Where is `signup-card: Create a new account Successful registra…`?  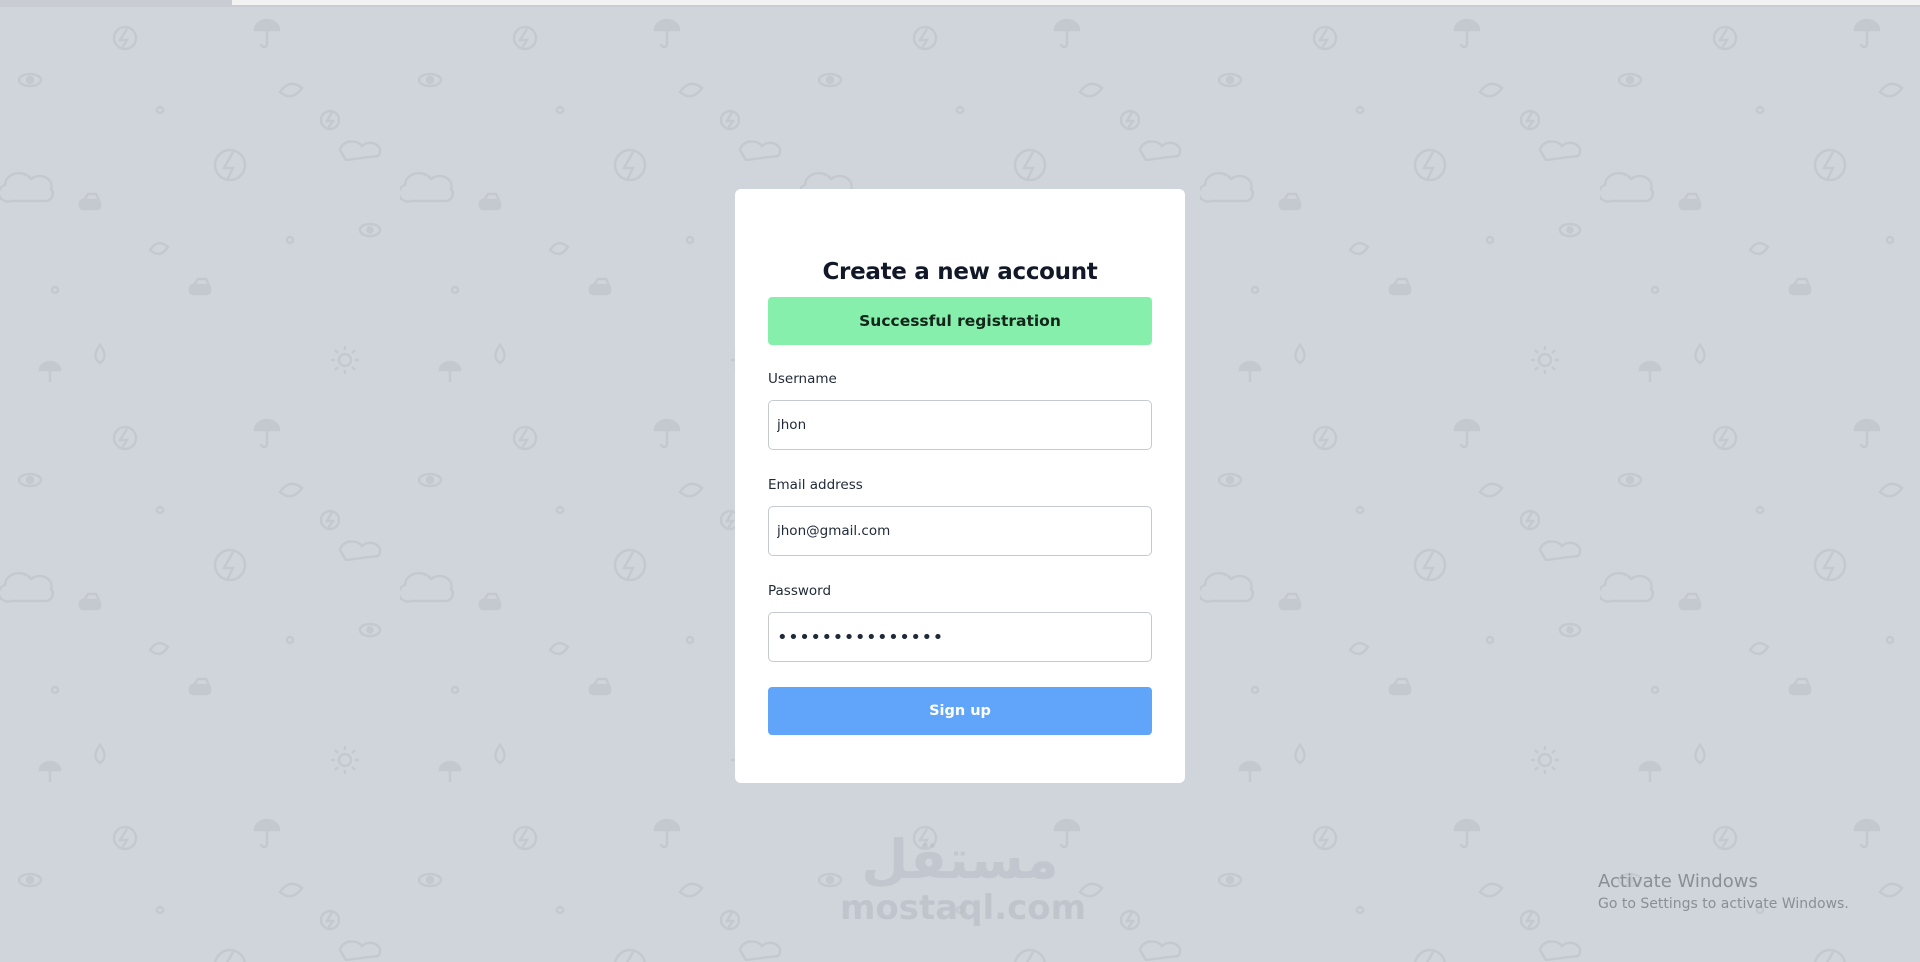
signup-card: Create a new account Successful registra… is located at coordinates (960, 486).